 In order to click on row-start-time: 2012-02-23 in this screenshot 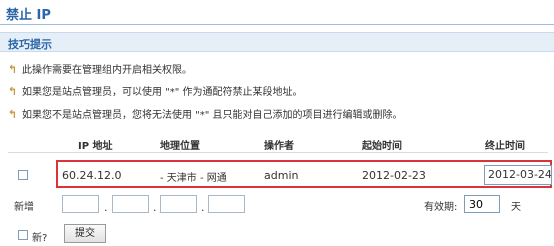, I will do `click(394, 175)`.